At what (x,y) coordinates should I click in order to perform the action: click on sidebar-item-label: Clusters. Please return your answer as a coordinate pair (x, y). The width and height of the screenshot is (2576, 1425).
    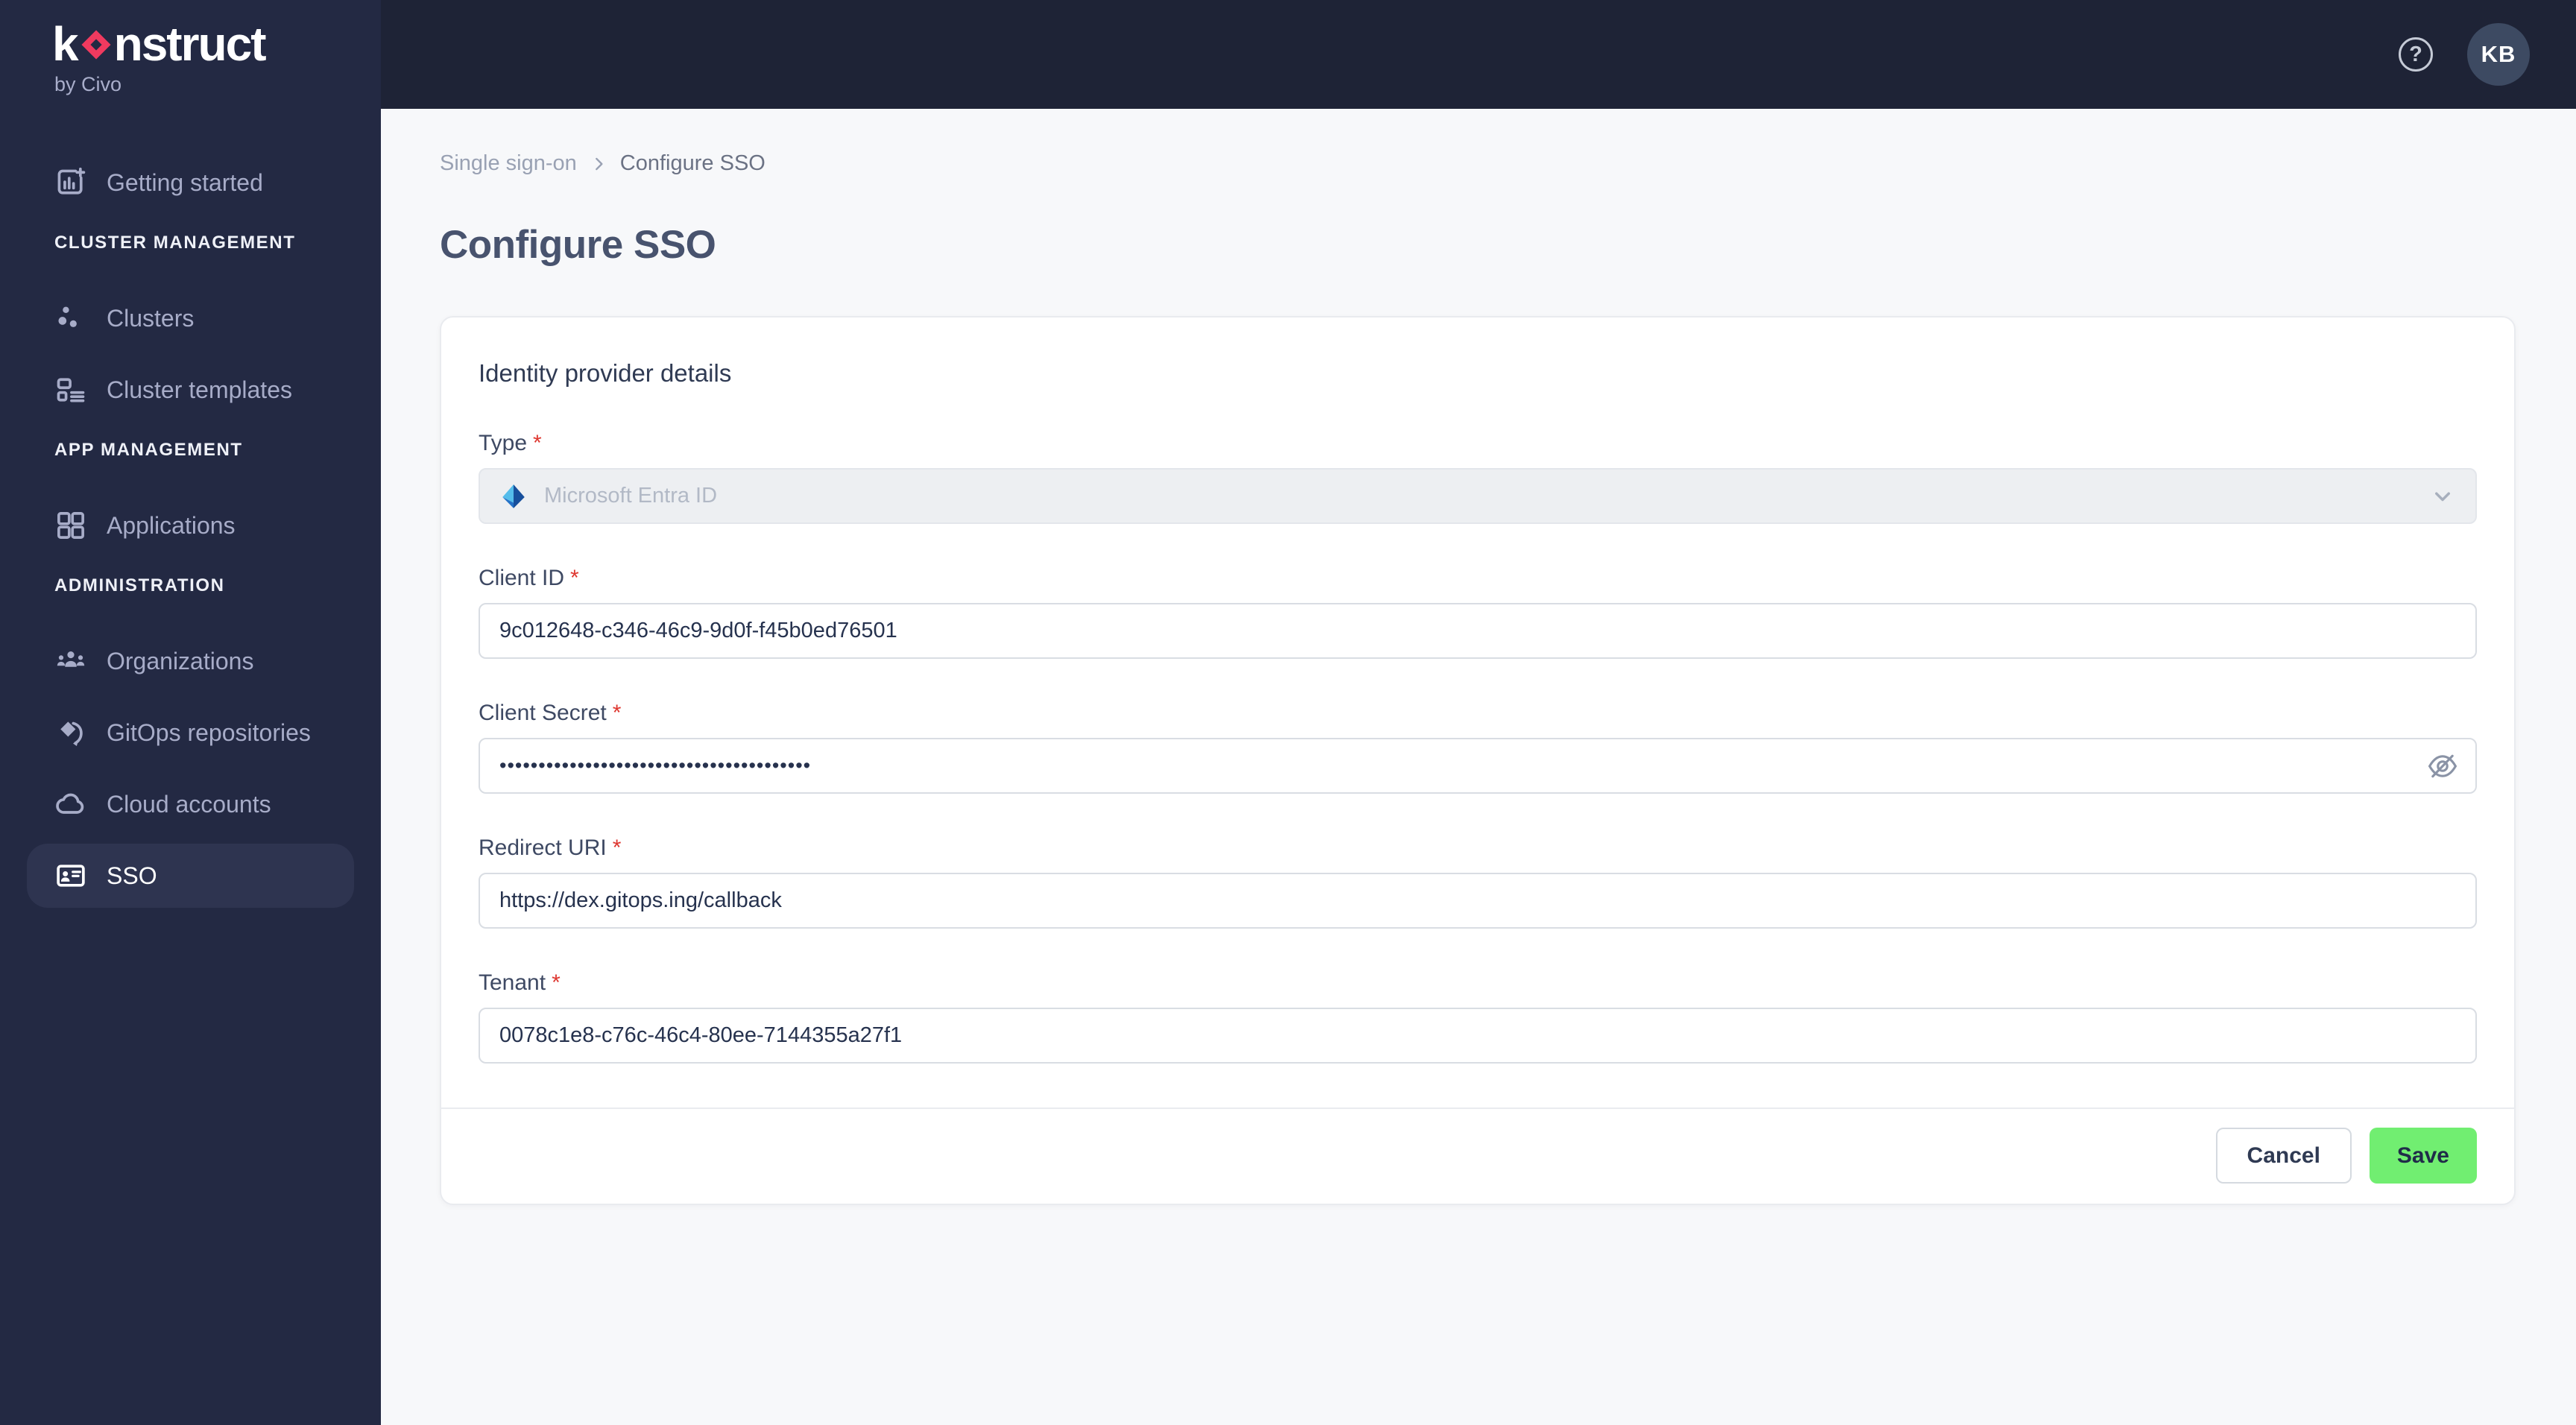
    Looking at the image, I should click on (151, 318).